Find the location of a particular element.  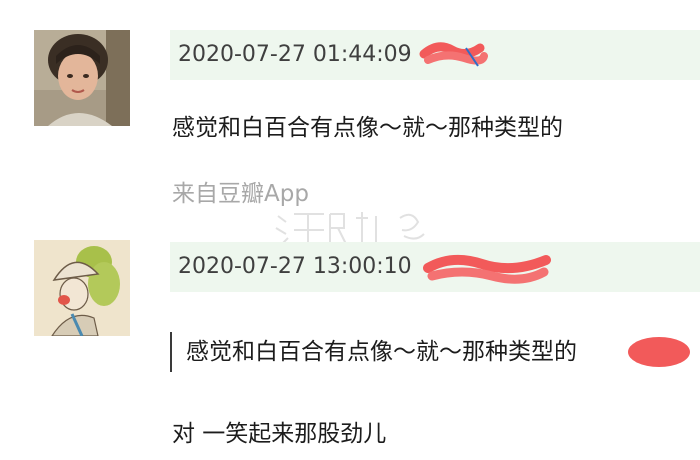

comment-timestamp: 2020-07-27 13:00:10 is located at coordinates (295, 266).